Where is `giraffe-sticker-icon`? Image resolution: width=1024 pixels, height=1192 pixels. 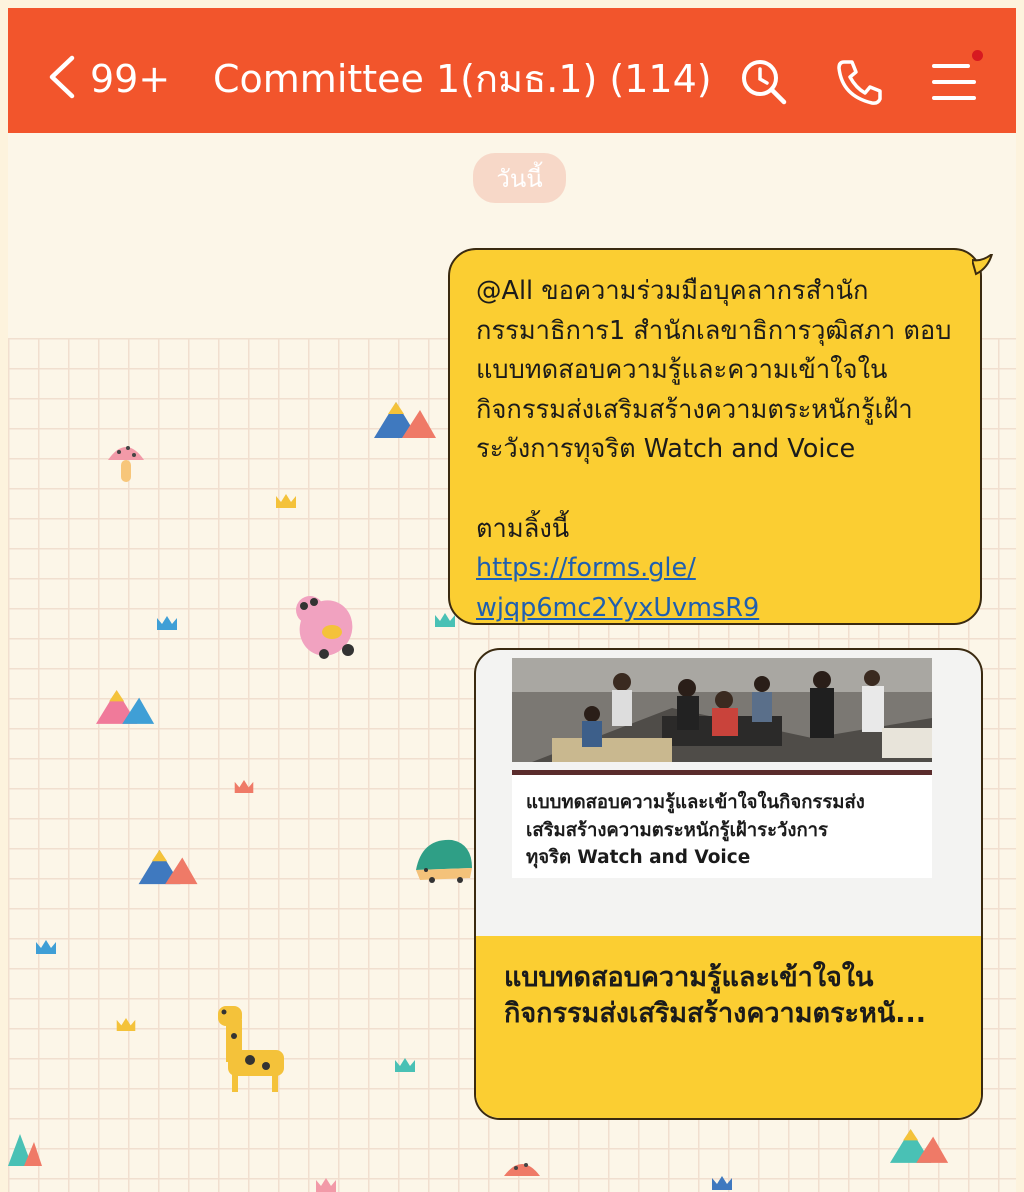
giraffe-sticker-icon is located at coordinates (251, 1049).